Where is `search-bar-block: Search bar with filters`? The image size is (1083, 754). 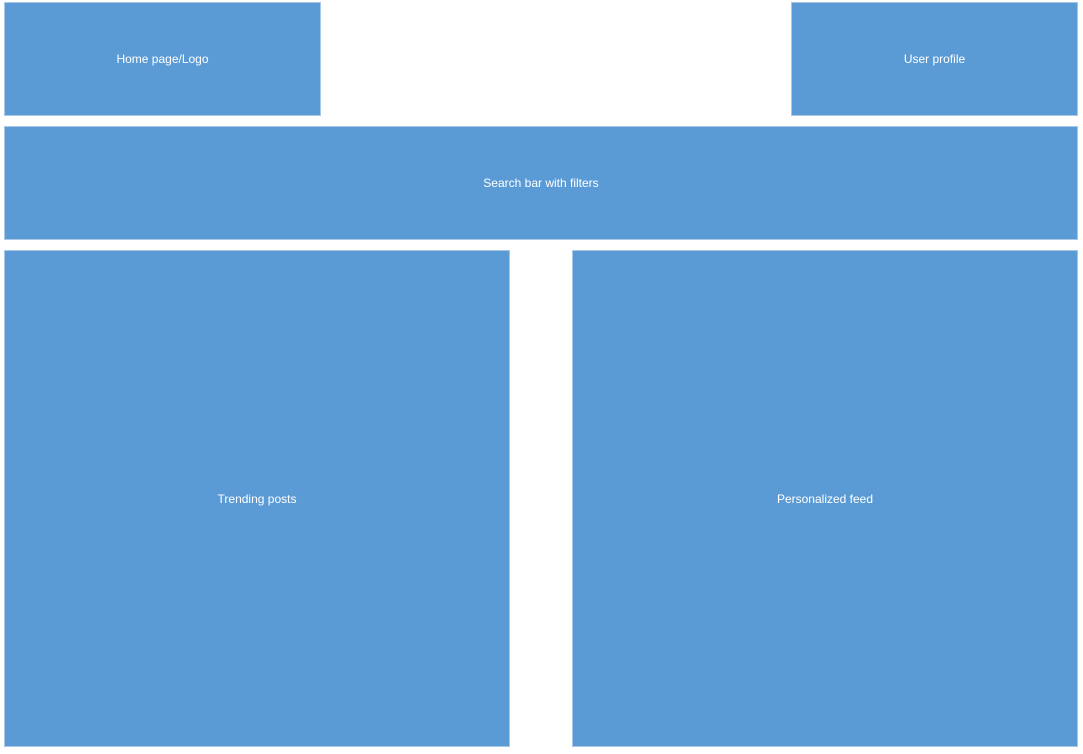 search-bar-block: Search bar with filters is located at coordinates (541, 183).